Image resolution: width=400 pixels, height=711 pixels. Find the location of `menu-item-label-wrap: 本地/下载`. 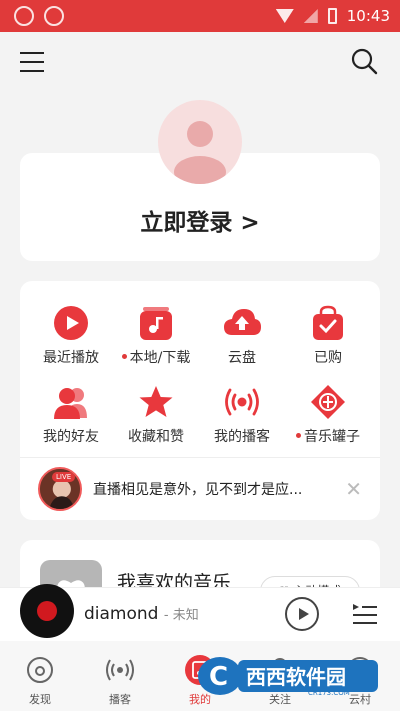

menu-item-label-wrap: 本地/下载 is located at coordinates (156, 357).